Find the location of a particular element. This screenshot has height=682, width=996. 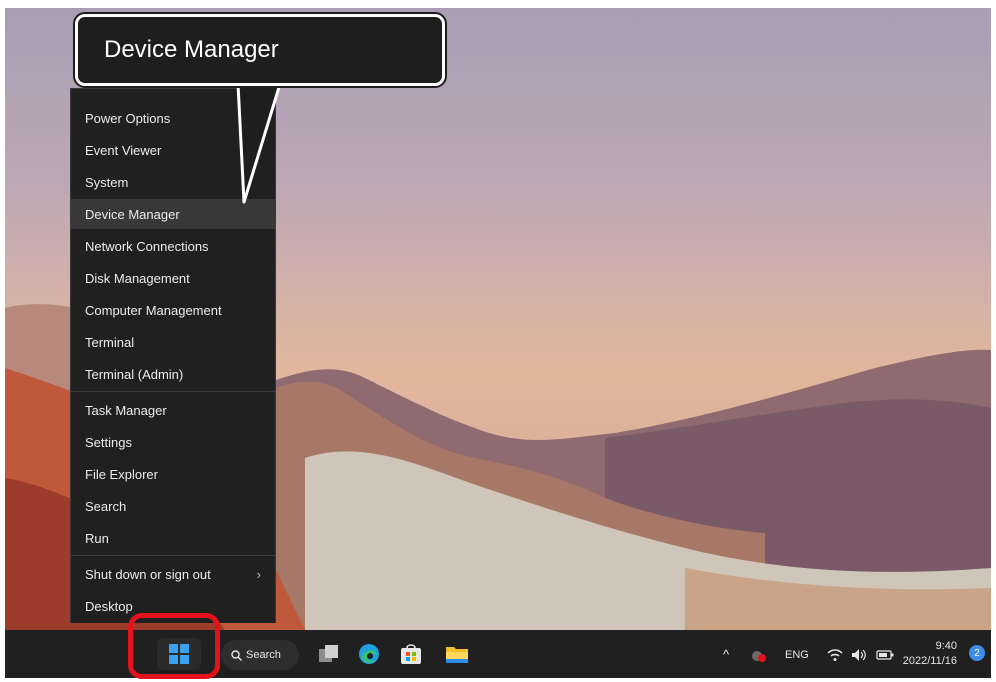

menu-item-disk-management: Disk Management is located at coordinates (173, 278).